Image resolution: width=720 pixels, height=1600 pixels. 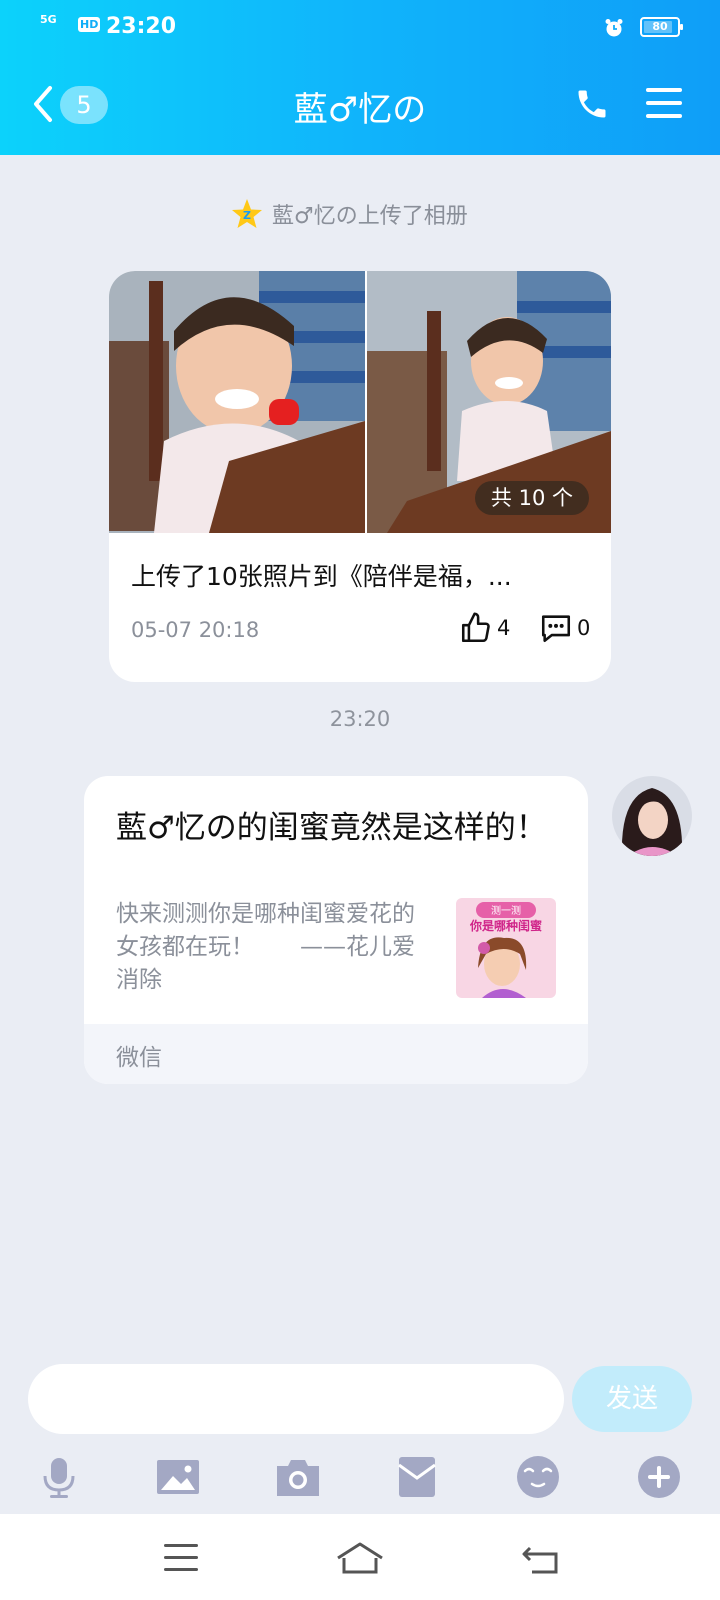 What do you see at coordinates (632, 1399) in the screenshot?
I see `send-button: 发送` at bounding box center [632, 1399].